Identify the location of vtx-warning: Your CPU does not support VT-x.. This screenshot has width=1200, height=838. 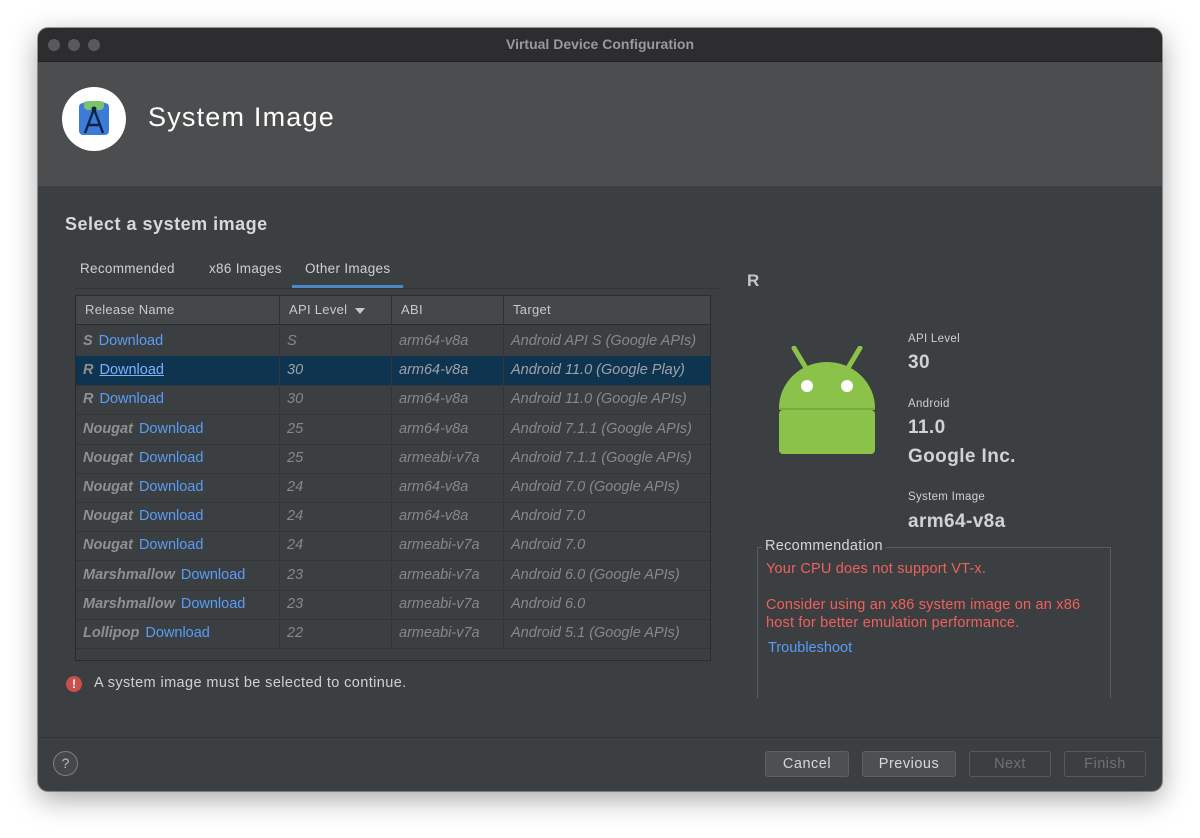
(876, 569).